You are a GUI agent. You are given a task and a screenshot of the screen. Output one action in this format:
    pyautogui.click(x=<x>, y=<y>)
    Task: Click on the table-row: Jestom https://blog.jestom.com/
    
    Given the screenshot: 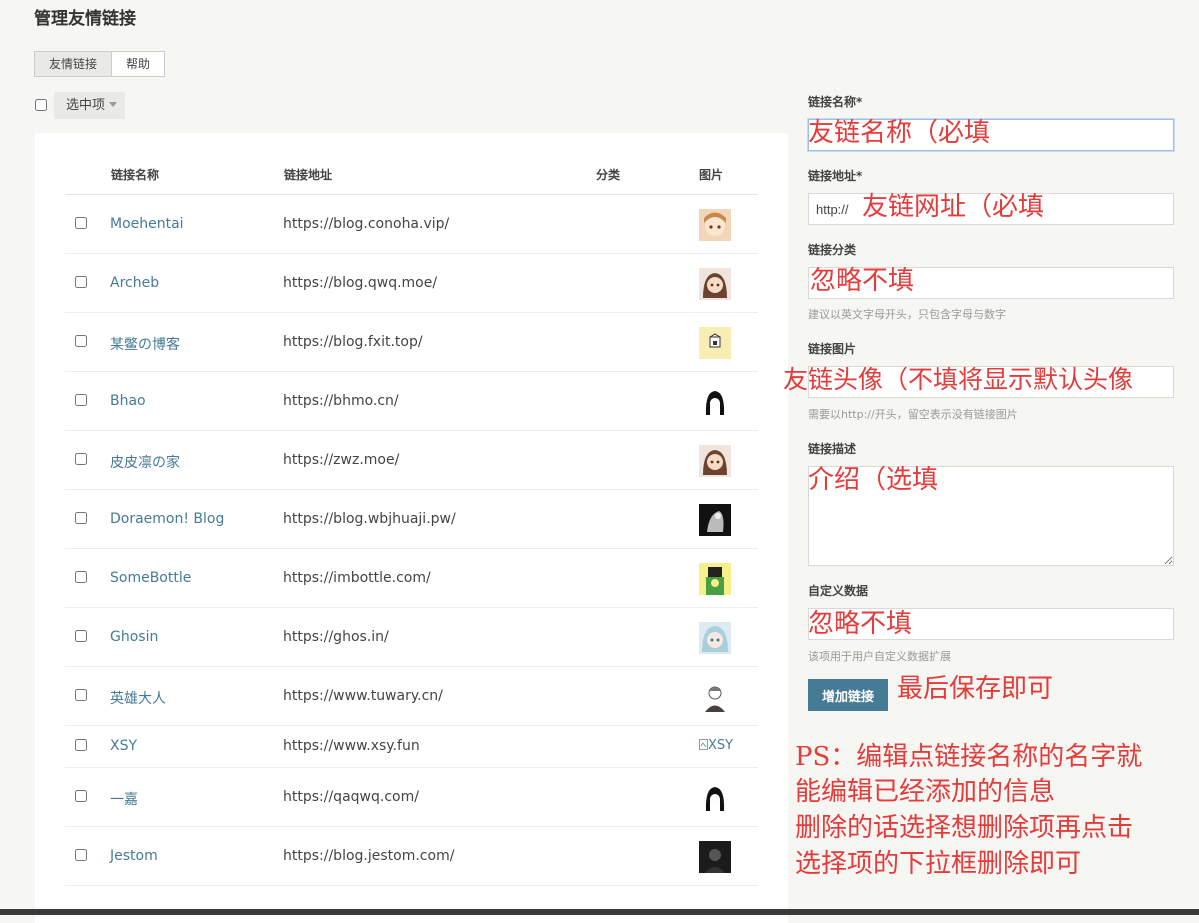 What is the action you would take?
    pyautogui.click(x=411, y=856)
    